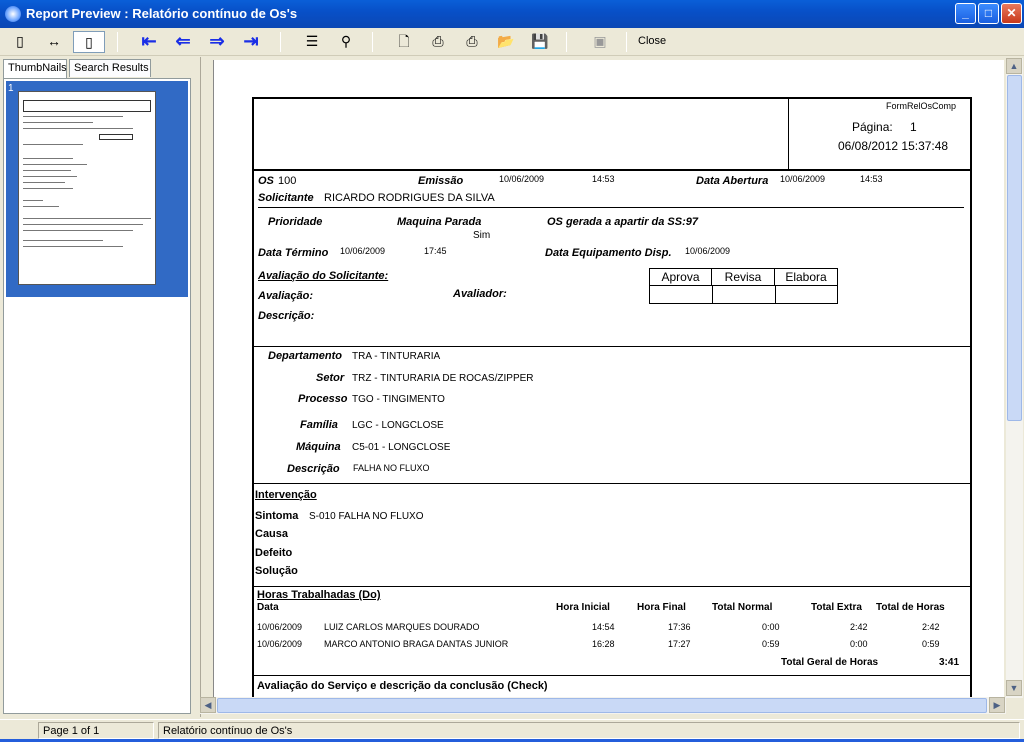 This screenshot has width=1024, height=742. What do you see at coordinates (391, 468) in the screenshot?
I see `descricao2-value: FALHA NO FLUXO` at bounding box center [391, 468].